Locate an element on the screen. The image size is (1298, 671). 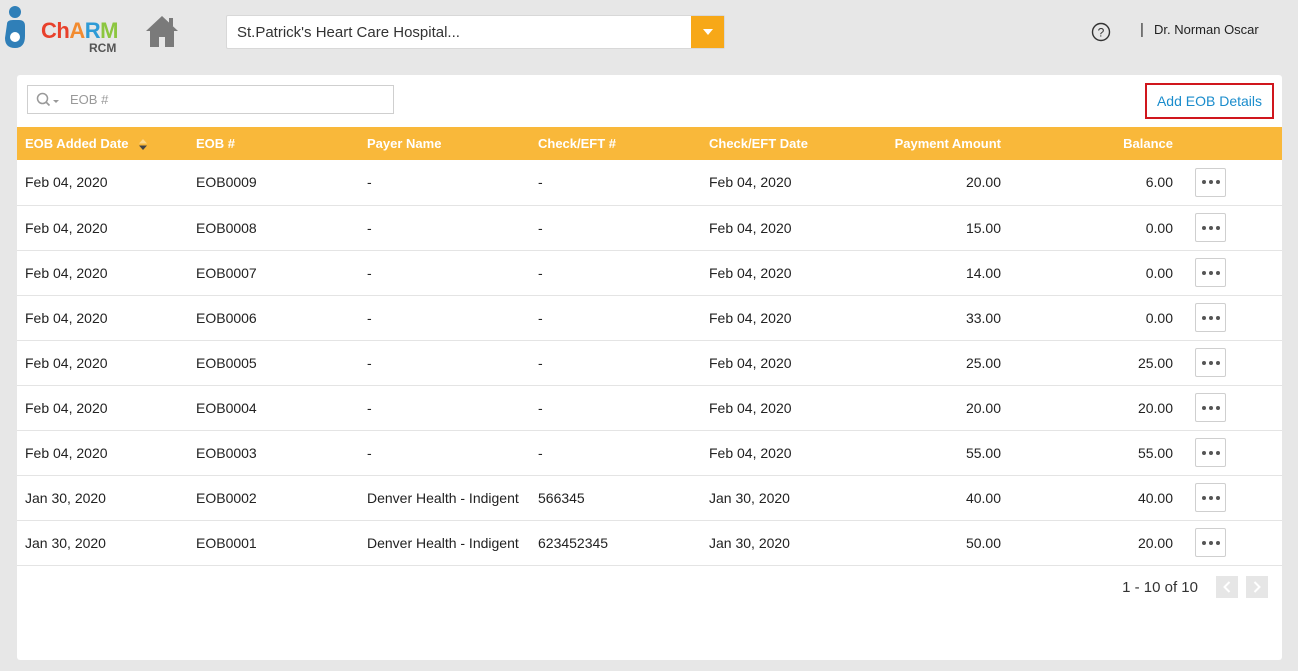
cell-eob-number: EOB0008 is located at coordinates (273, 227).